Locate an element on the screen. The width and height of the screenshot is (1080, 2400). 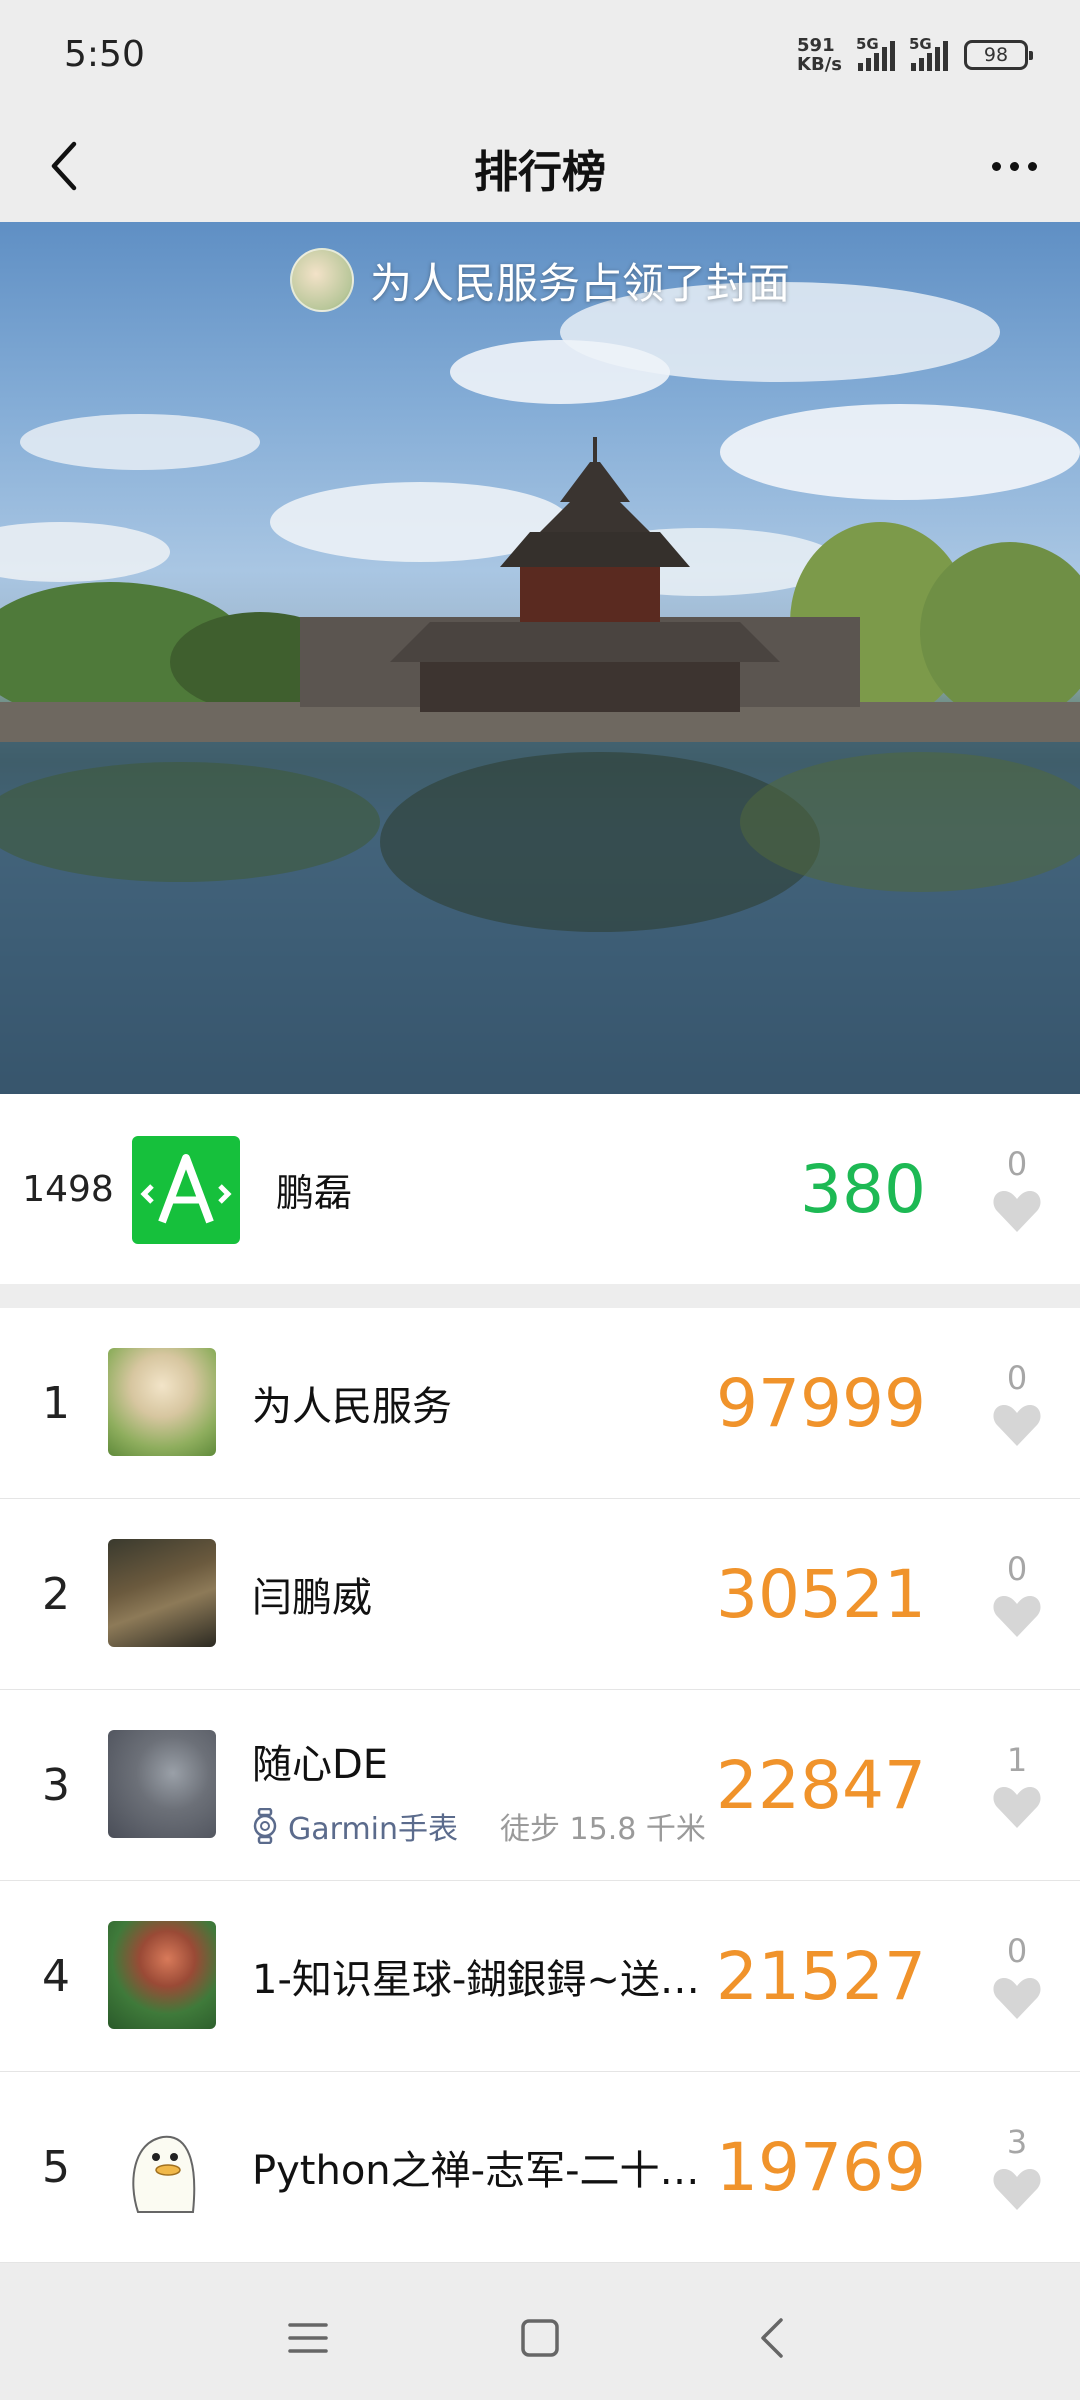
back-triangle-icon is located at coordinates (772, 2338).